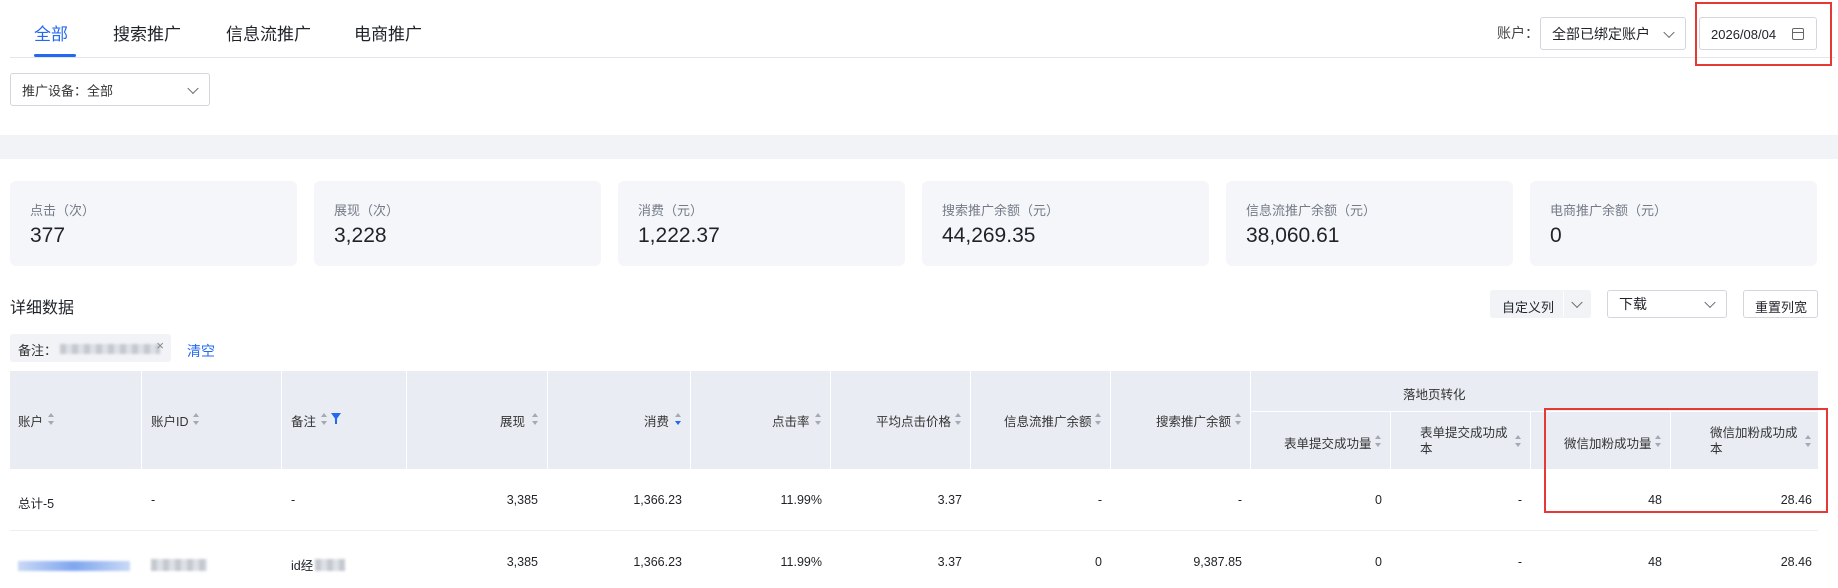 Image resolution: width=1838 pixels, height=588 pixels. I want to click on stat-card-cost: 消费（元） 1,222.37, so click(761, 223).